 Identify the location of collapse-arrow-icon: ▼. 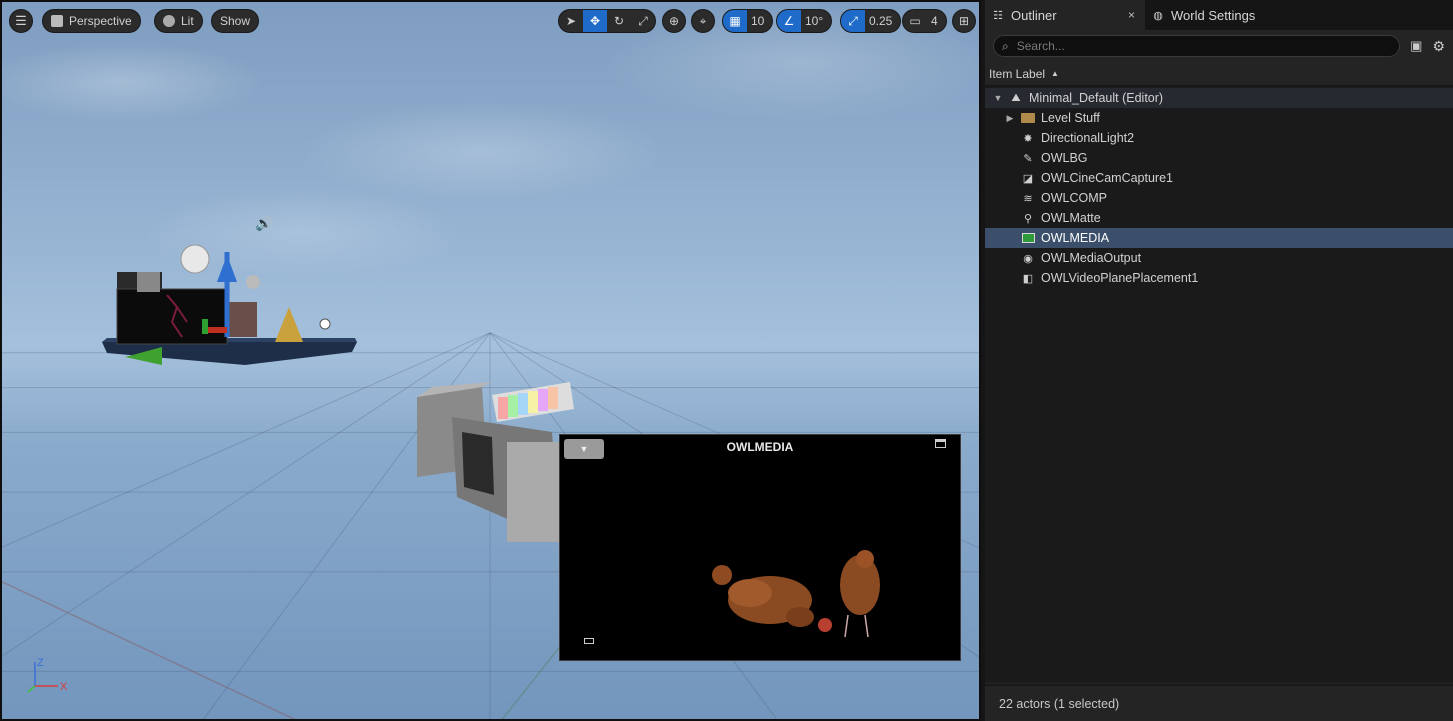
(998, 98).